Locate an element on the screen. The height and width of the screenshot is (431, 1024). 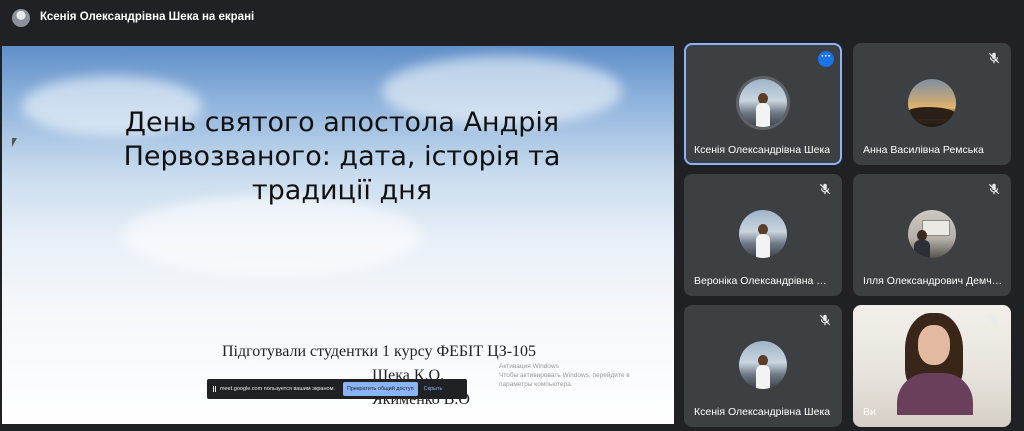
slide-title-line: Первозваного: дата, історія та is located at coordinates (342, 156).